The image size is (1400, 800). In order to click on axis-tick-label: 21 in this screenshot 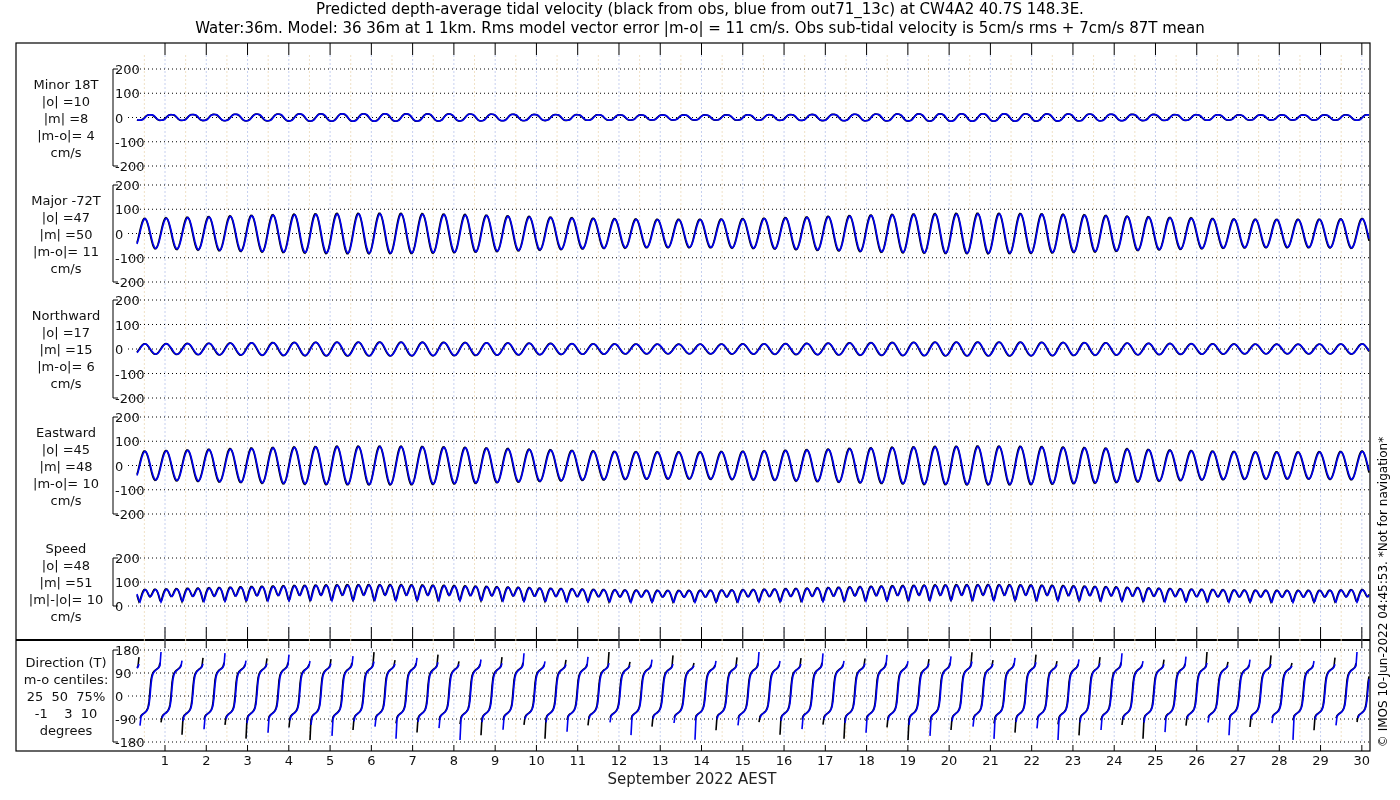, I will do `click(990, 760)`.